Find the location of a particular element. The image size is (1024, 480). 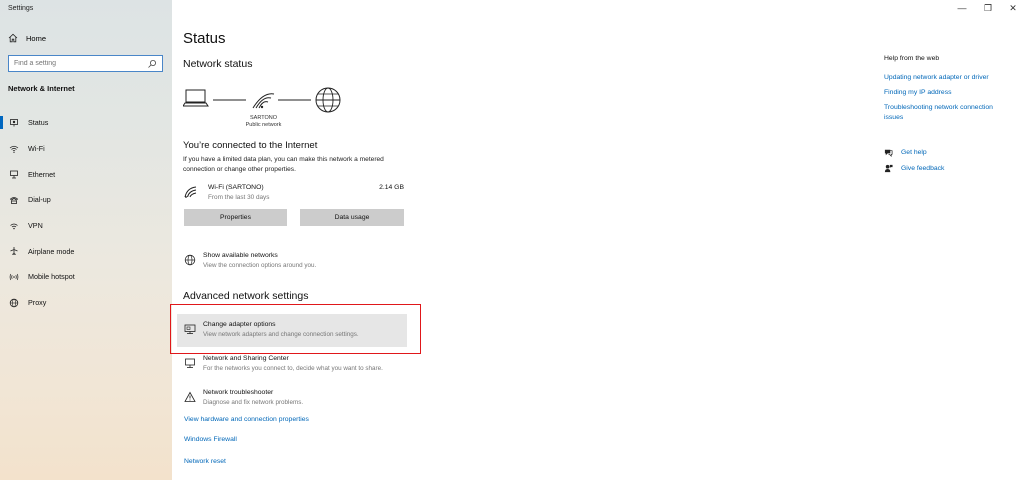

sharing-center-icon is located at coordinates (190, 363).